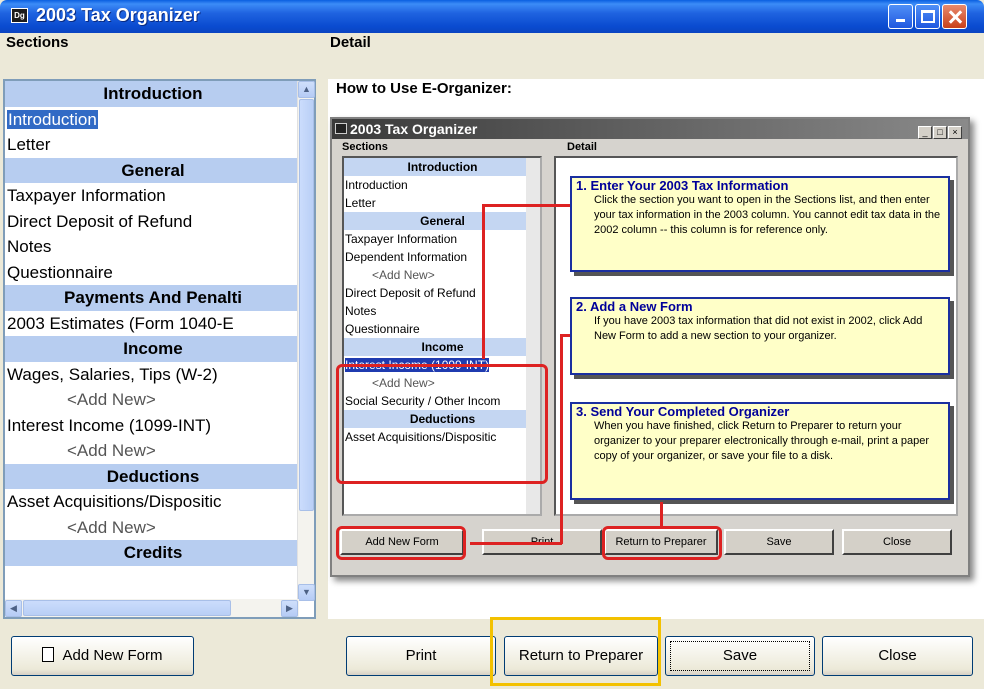 The image size is (984, 689). What do you see at coordinates (152, 375) in the screenshot?
I see `list-item: Wages, Salaries, Tips (W-2)` at bounding box center [152, 375].